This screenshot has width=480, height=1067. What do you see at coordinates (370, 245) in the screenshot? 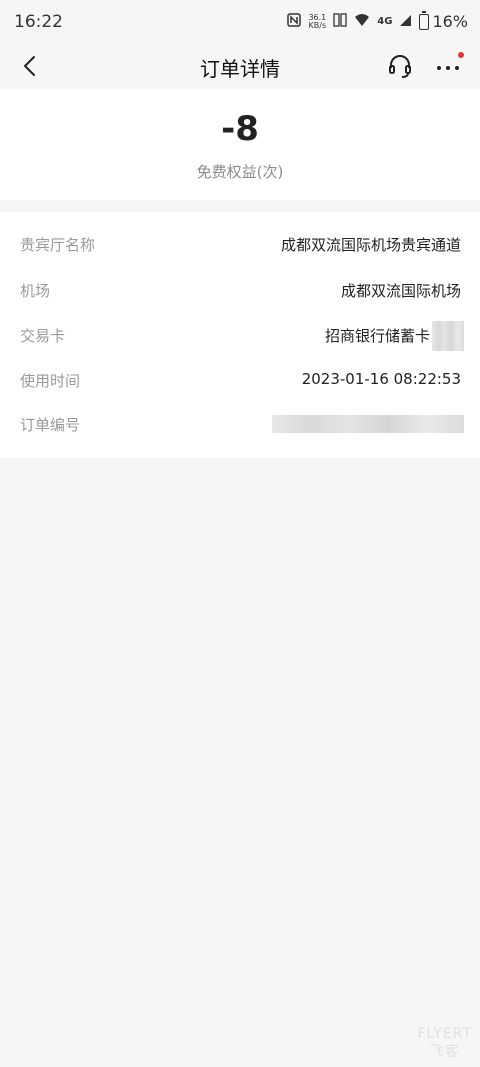
I see `detail-value: 成都双流国际机场贵宾通道` at bounding box center [370, 245].